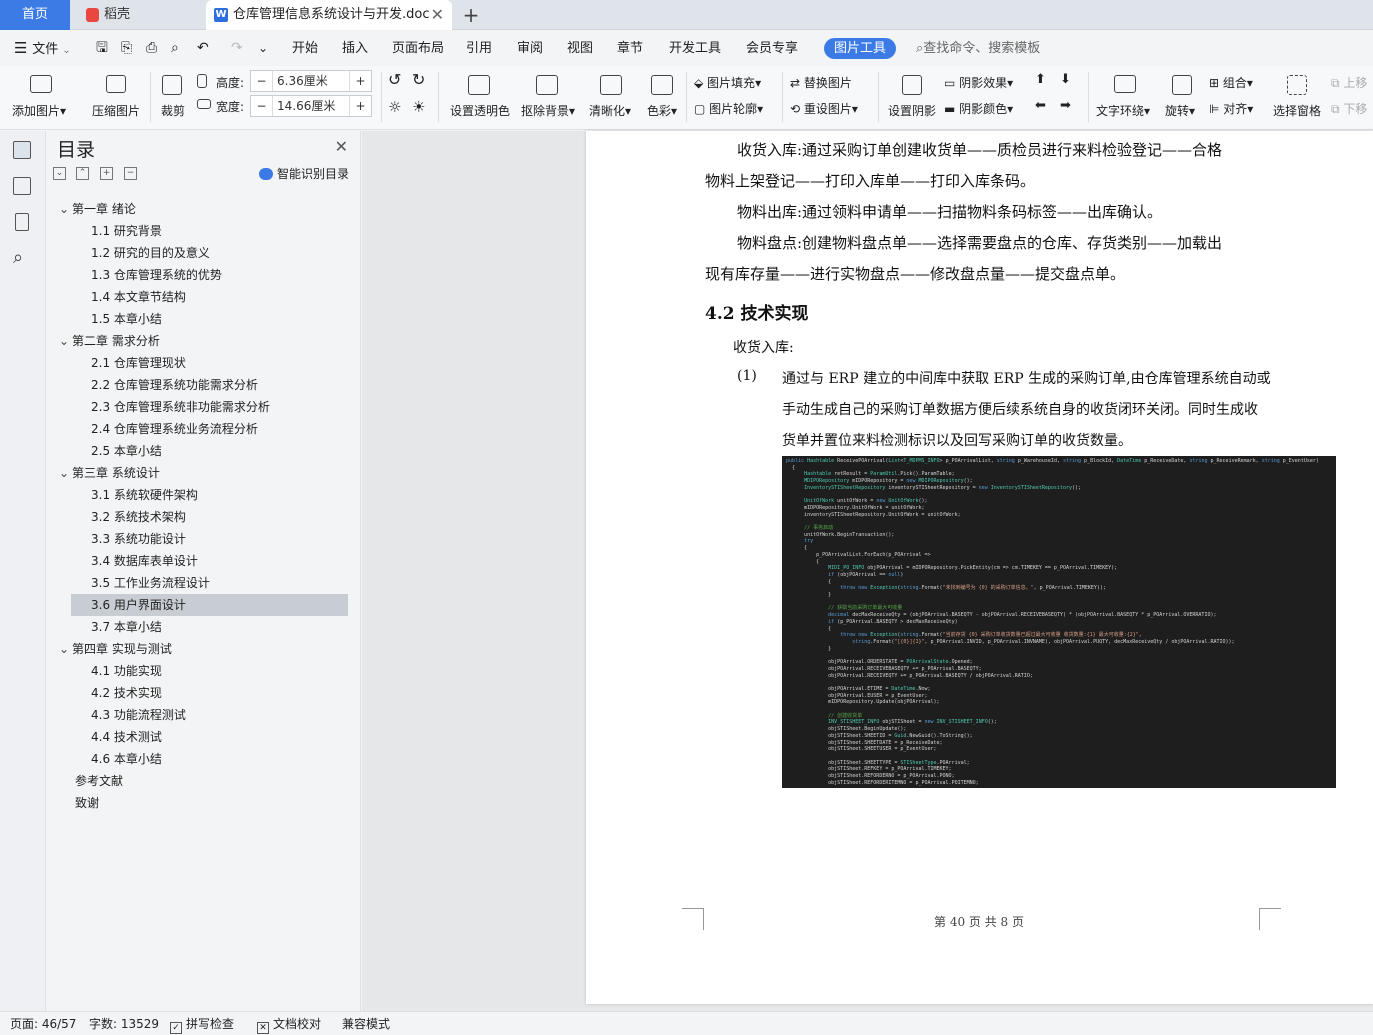  Describe the element at coordinates (126, 48) in the screenshot. I see `export-icon: ⎘` at that location.